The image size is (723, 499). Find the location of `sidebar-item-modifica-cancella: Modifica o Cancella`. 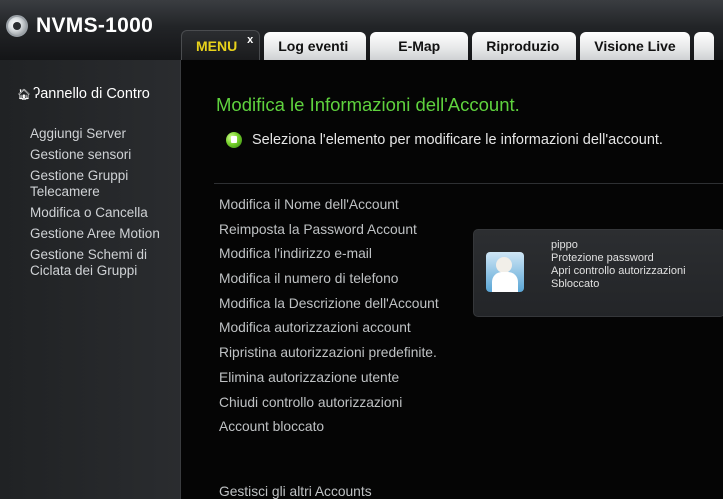

sidebar-item-modifica-cancella: Modifica o Cancella is located at coordinates (105, 213).